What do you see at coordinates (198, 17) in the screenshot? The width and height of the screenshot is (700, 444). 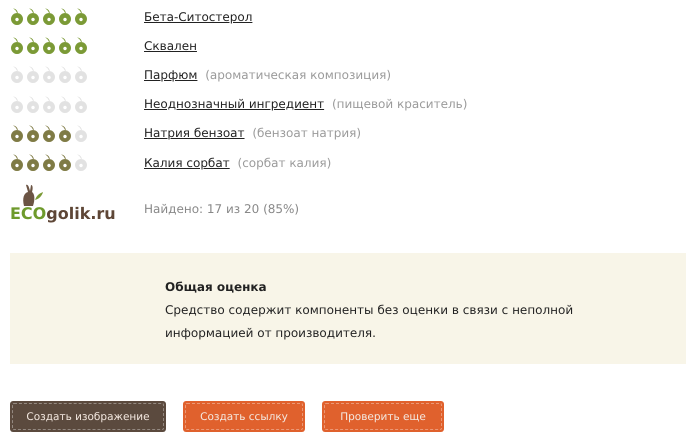 I see `ingredient-link: Бета-Ситостерол` at bounding box center [198, 17].